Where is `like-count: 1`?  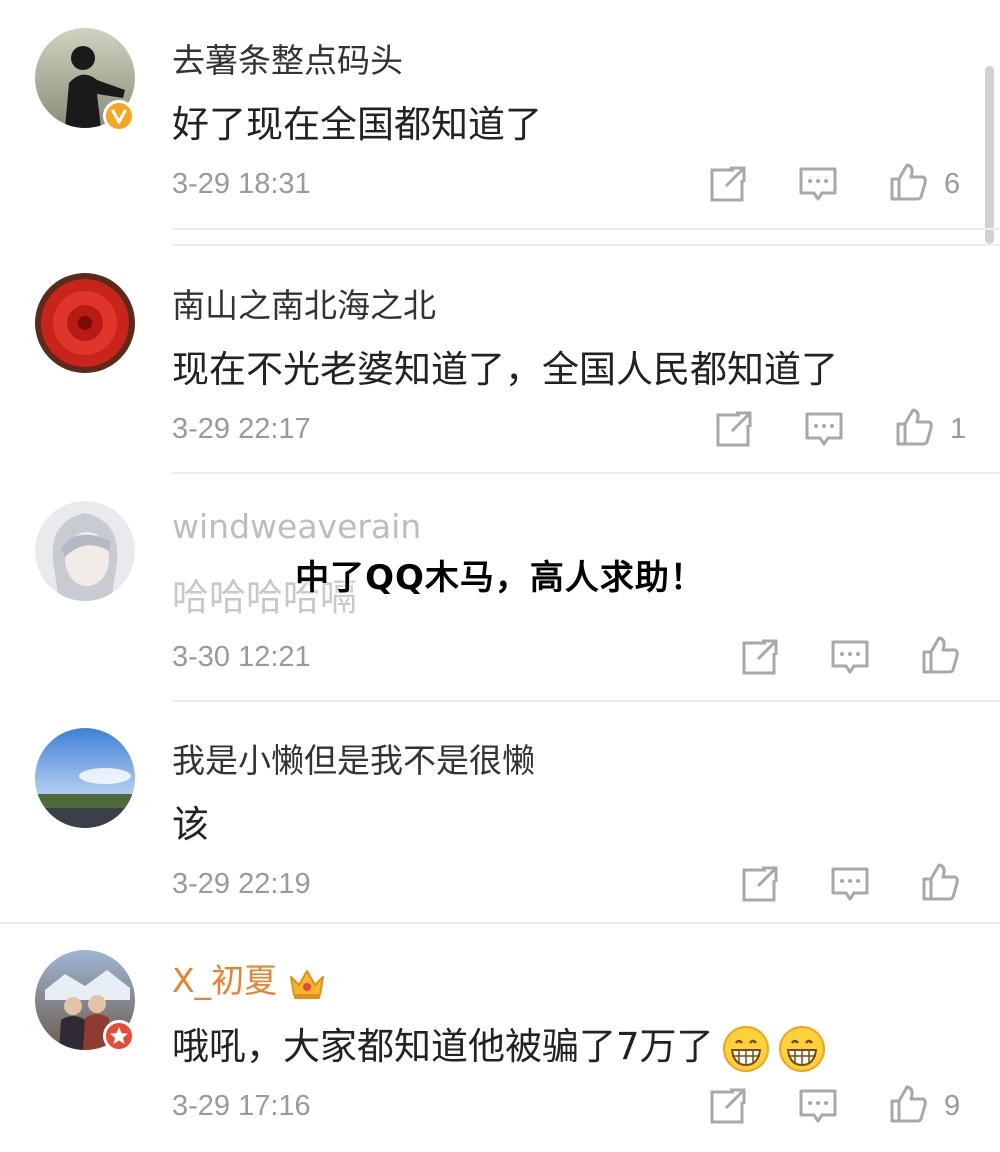
like-count: 1 is located at coordinates (958, 429).